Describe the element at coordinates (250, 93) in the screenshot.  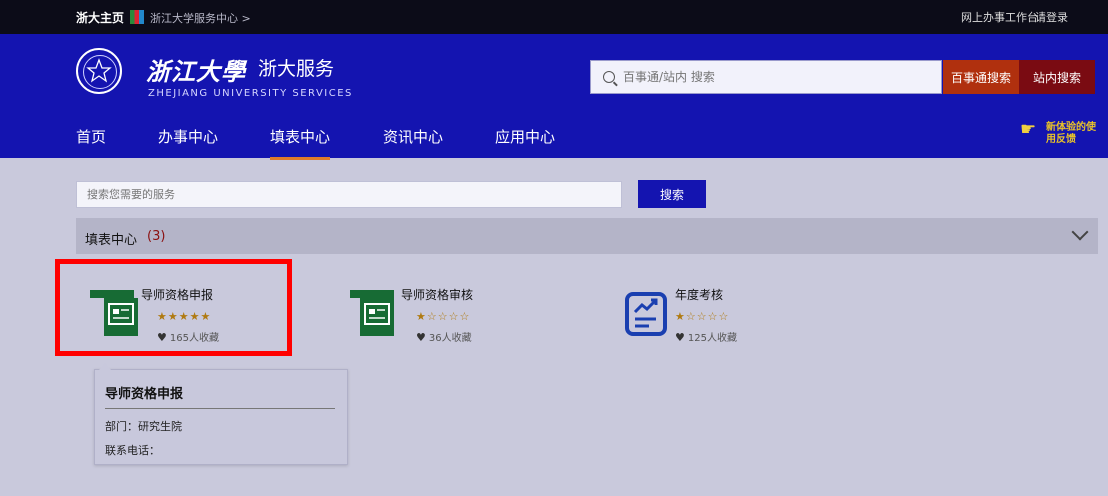
I see `logo-english-subtitle: ZHEJIANG UNIVERSITY SERVICES` at that location.